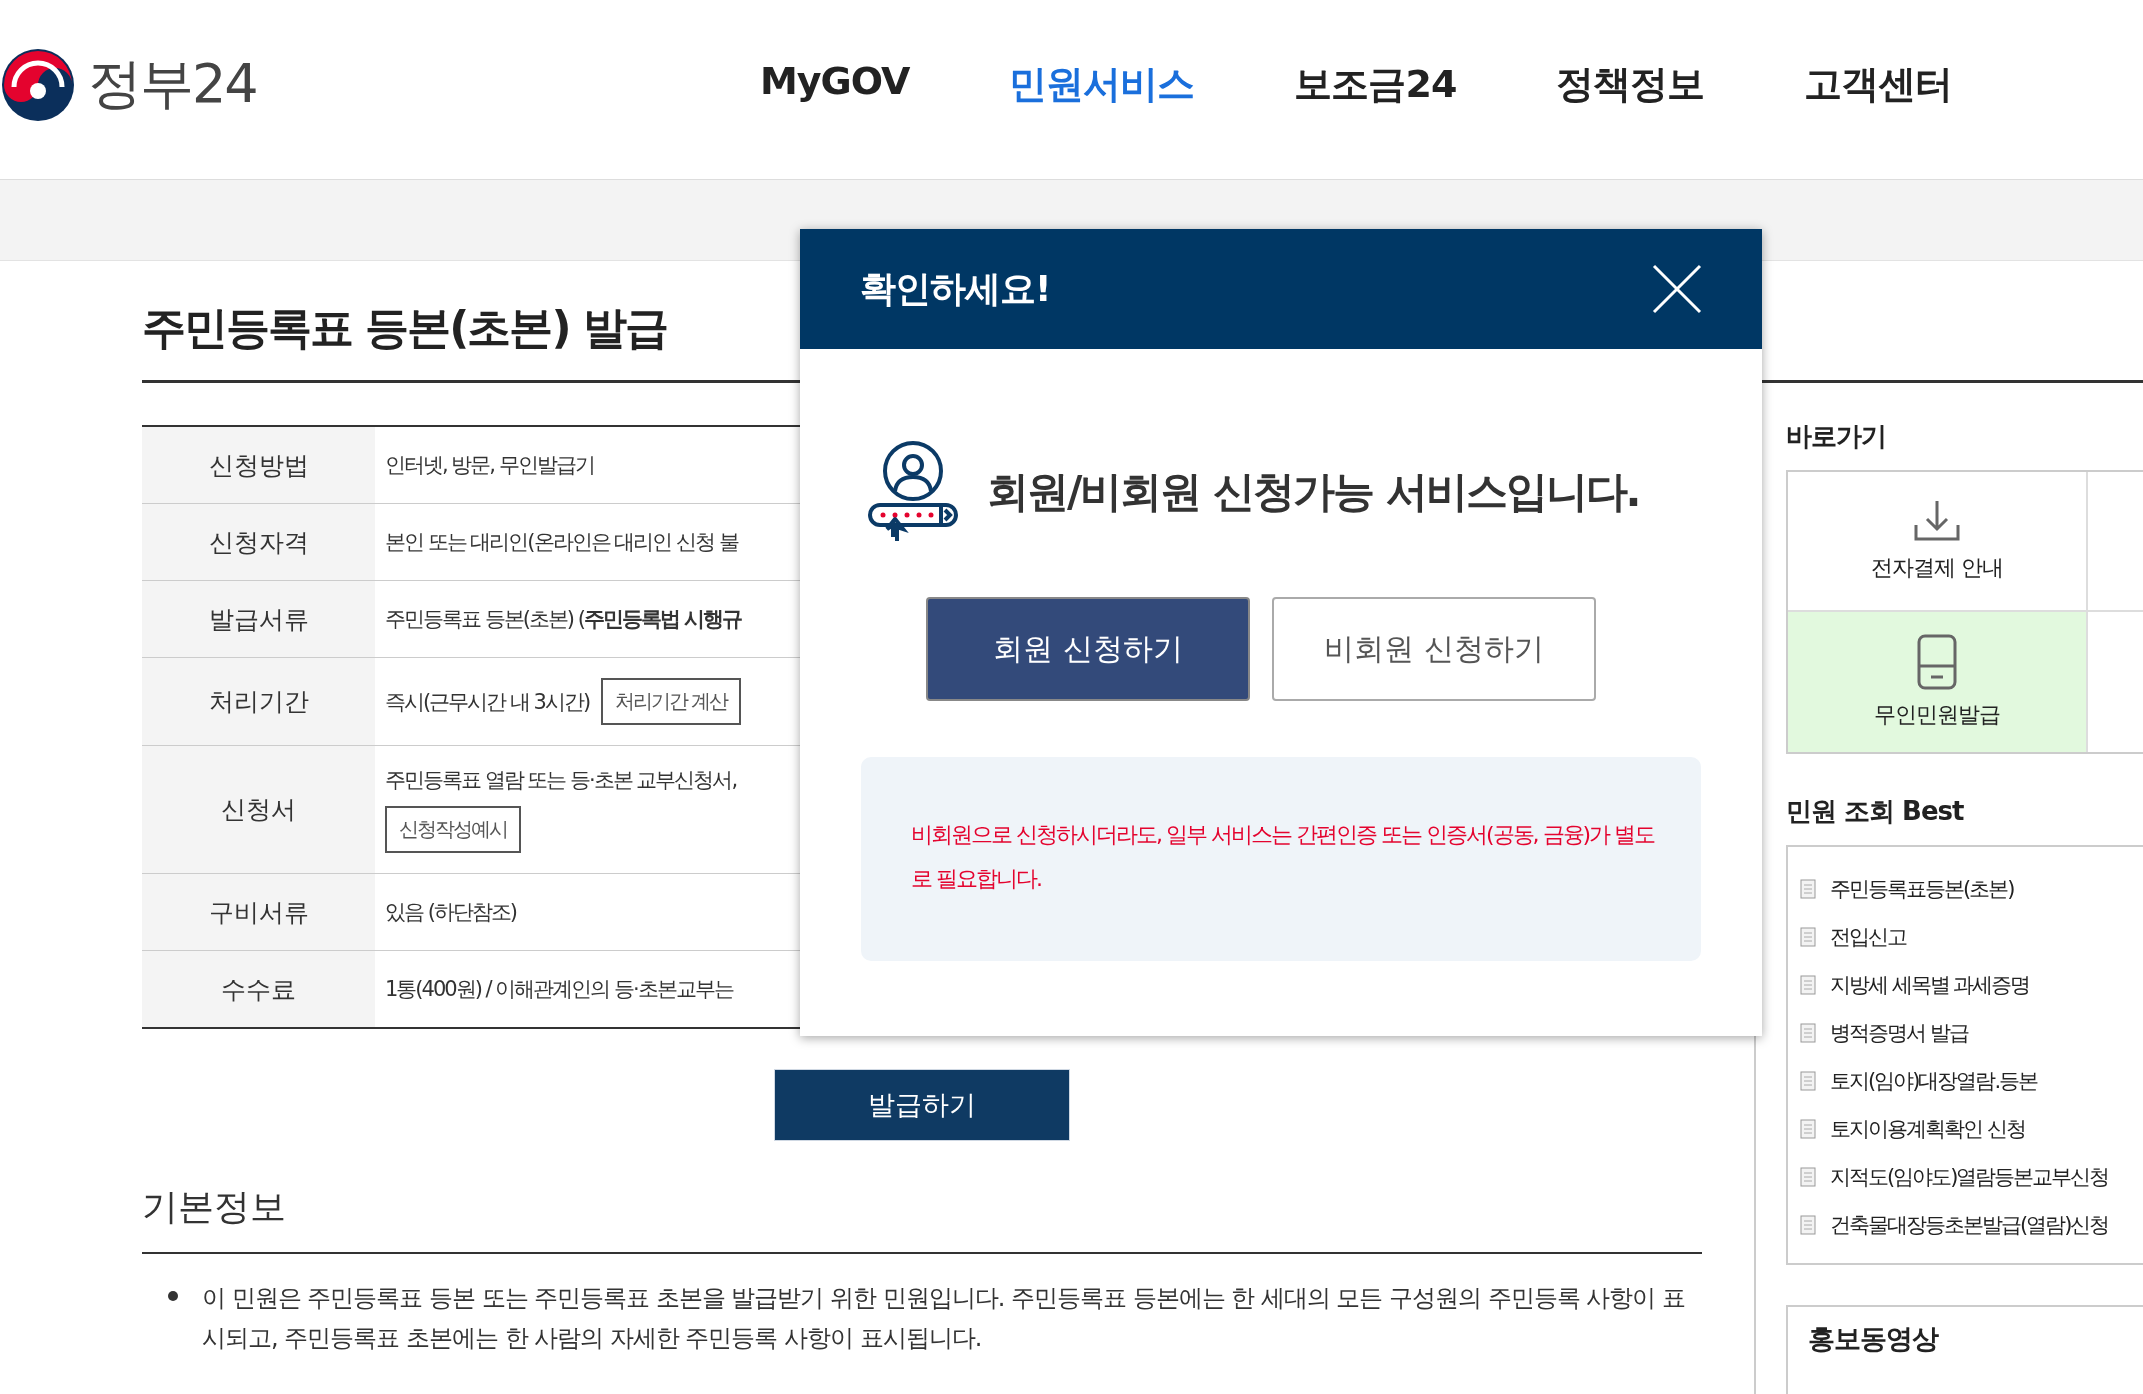  Describe the element at coordinates (489, 465) in the screenshot. I see `table-cell-text: 인터넷, 방문, 무인발급기` at that location.